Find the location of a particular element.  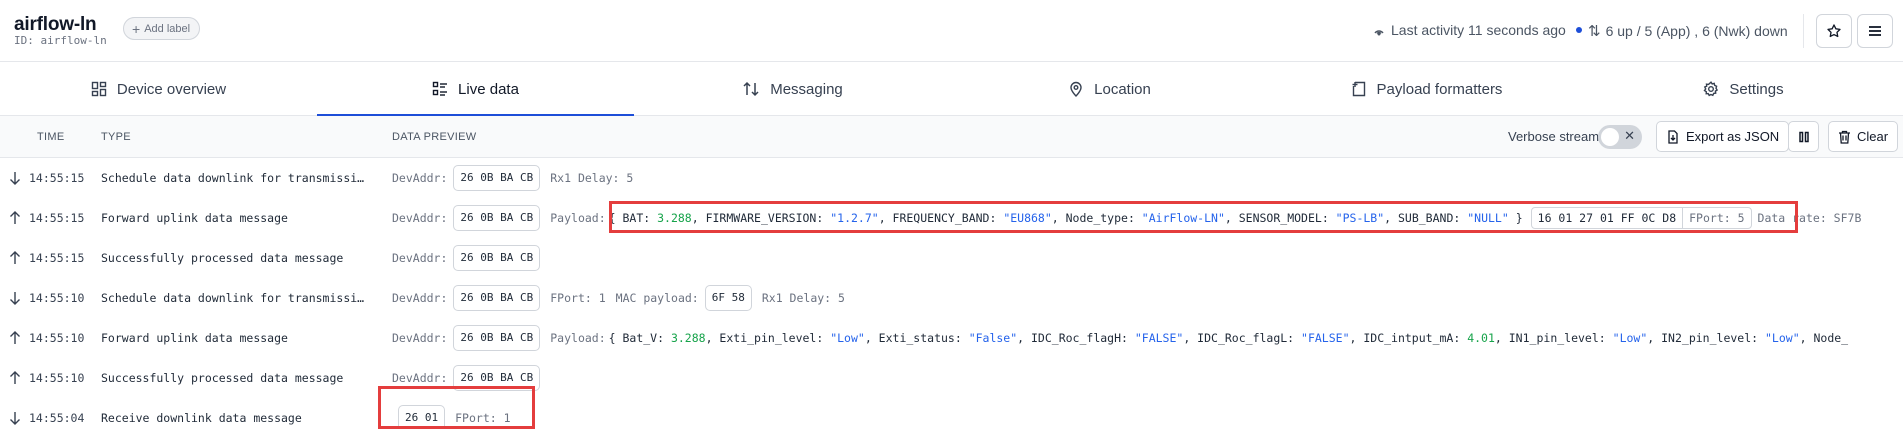

fport: FPort: 5 is located at coordinates (1716, 218).